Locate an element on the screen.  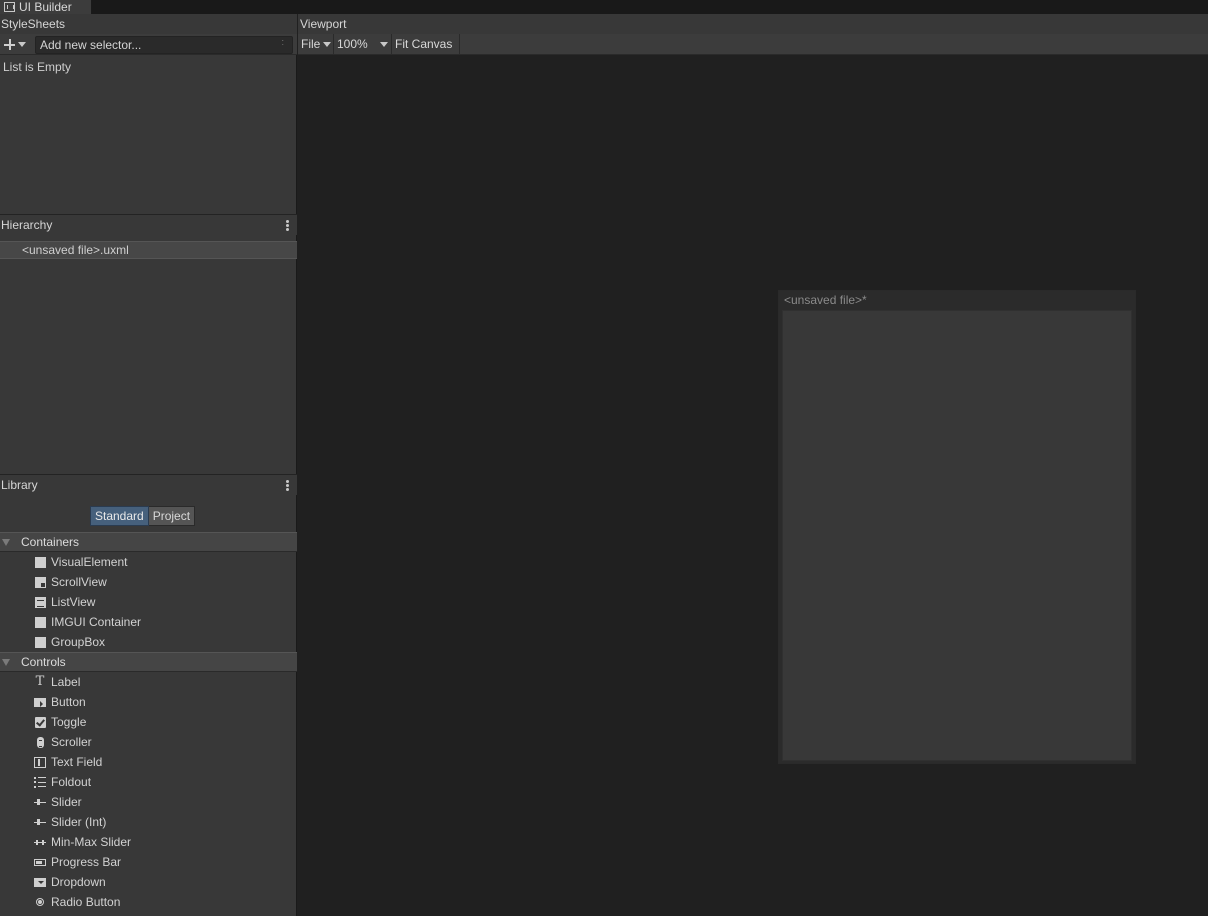
library-item-text-field: Text Field is located at coordinates (148, 762).